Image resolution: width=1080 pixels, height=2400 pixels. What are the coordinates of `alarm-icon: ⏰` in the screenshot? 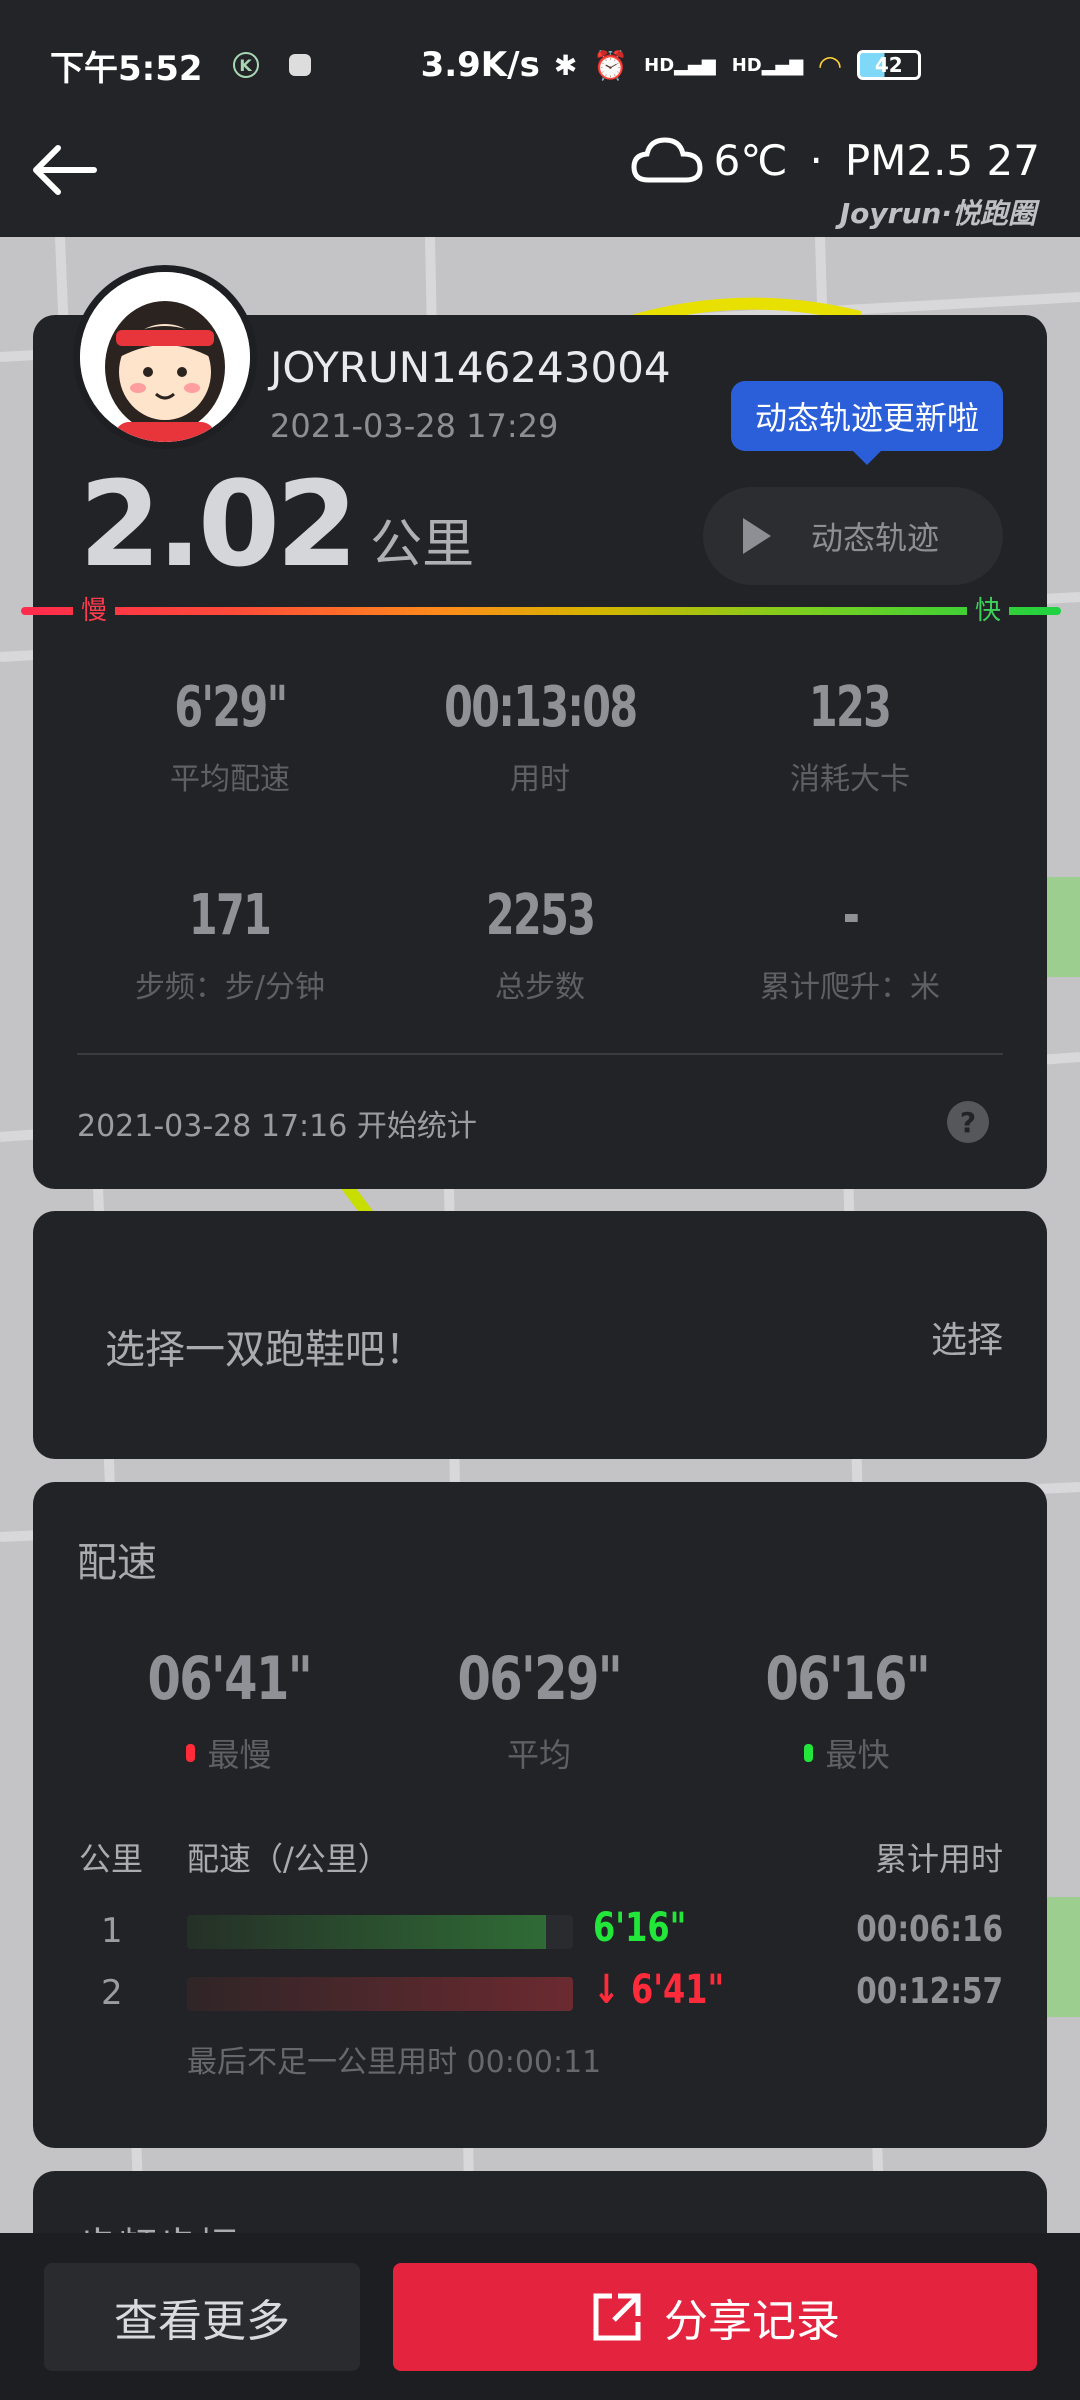 It's located at (611, 65).